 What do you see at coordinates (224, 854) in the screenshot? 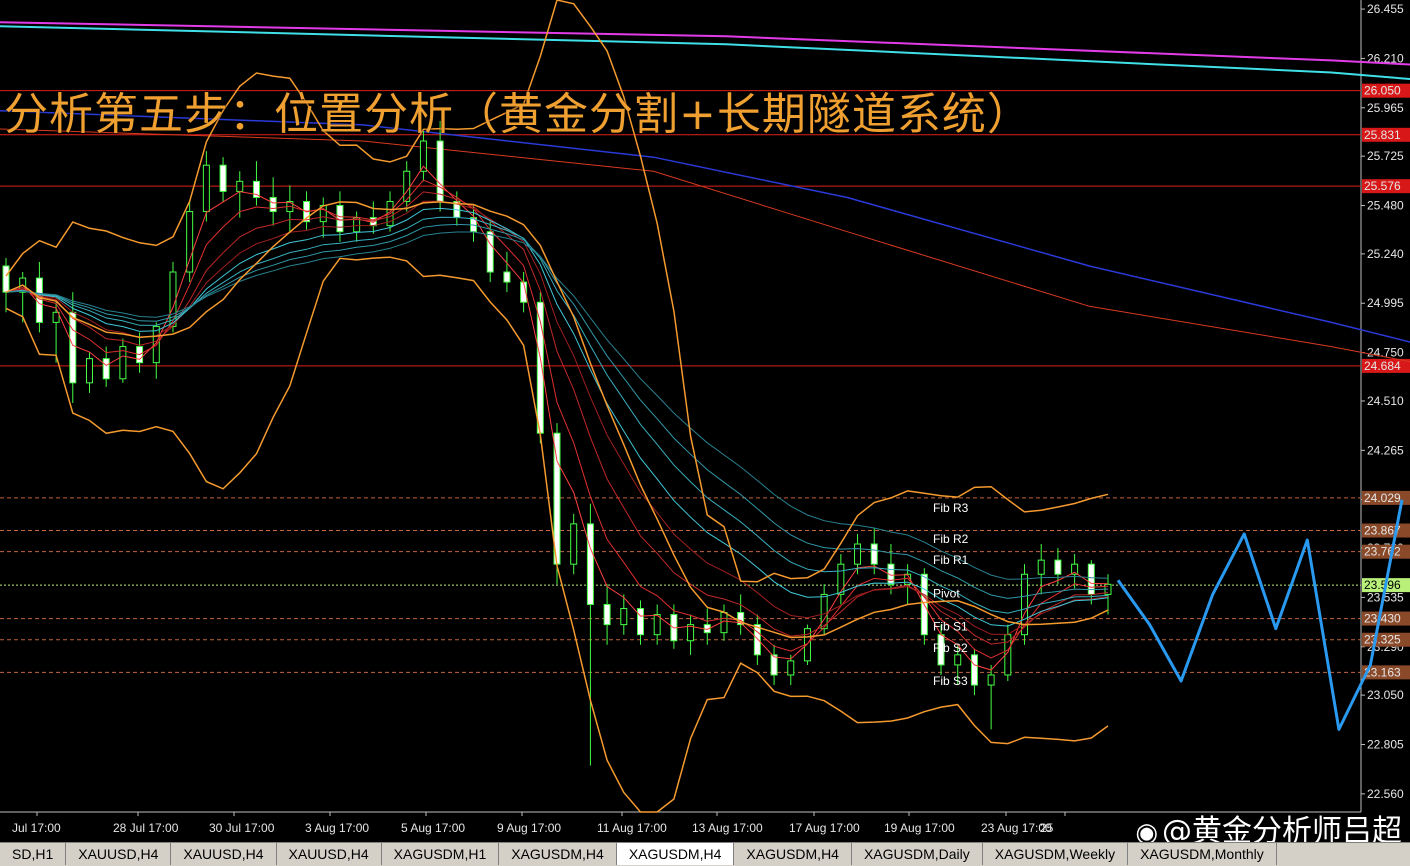
I see `tab-2: XAUUSD,H4` at bounding box center [224, 854].